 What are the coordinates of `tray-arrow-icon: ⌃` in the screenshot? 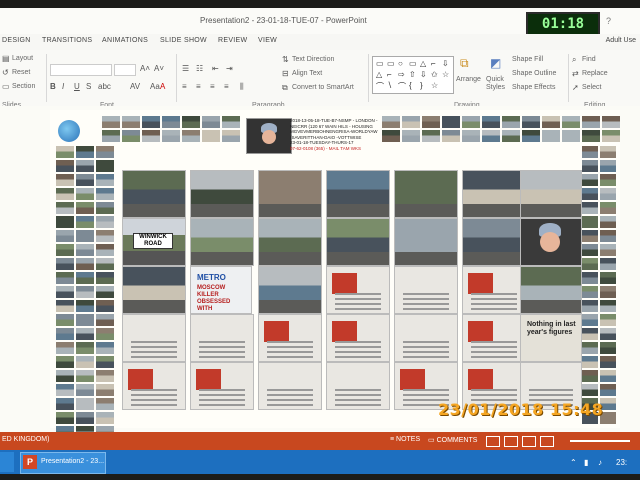 It's located at (573, 462).